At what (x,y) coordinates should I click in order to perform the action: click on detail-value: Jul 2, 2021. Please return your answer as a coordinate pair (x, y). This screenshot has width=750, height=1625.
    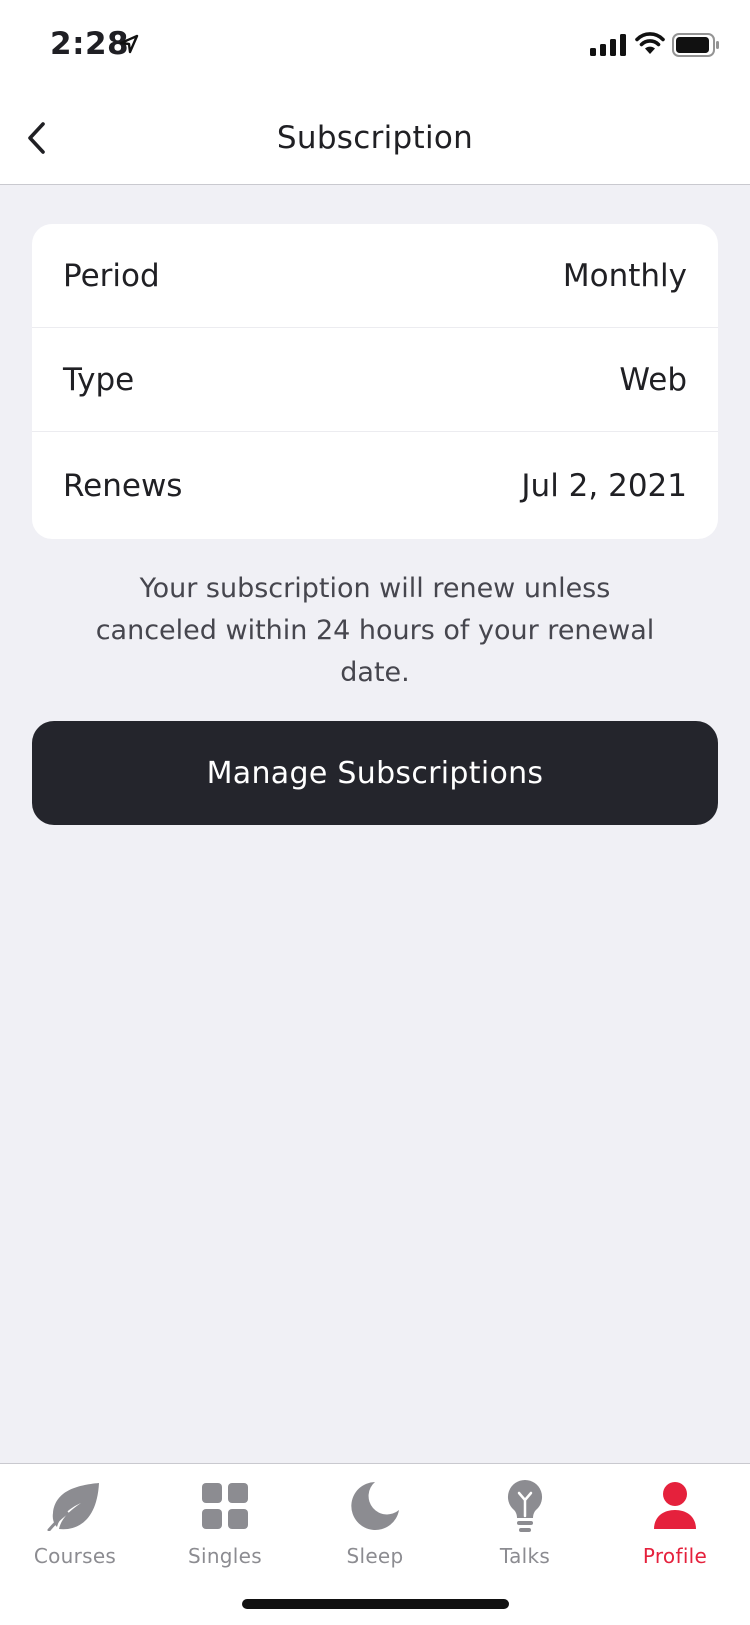
    Looking at the image, I should click on (604, 485).